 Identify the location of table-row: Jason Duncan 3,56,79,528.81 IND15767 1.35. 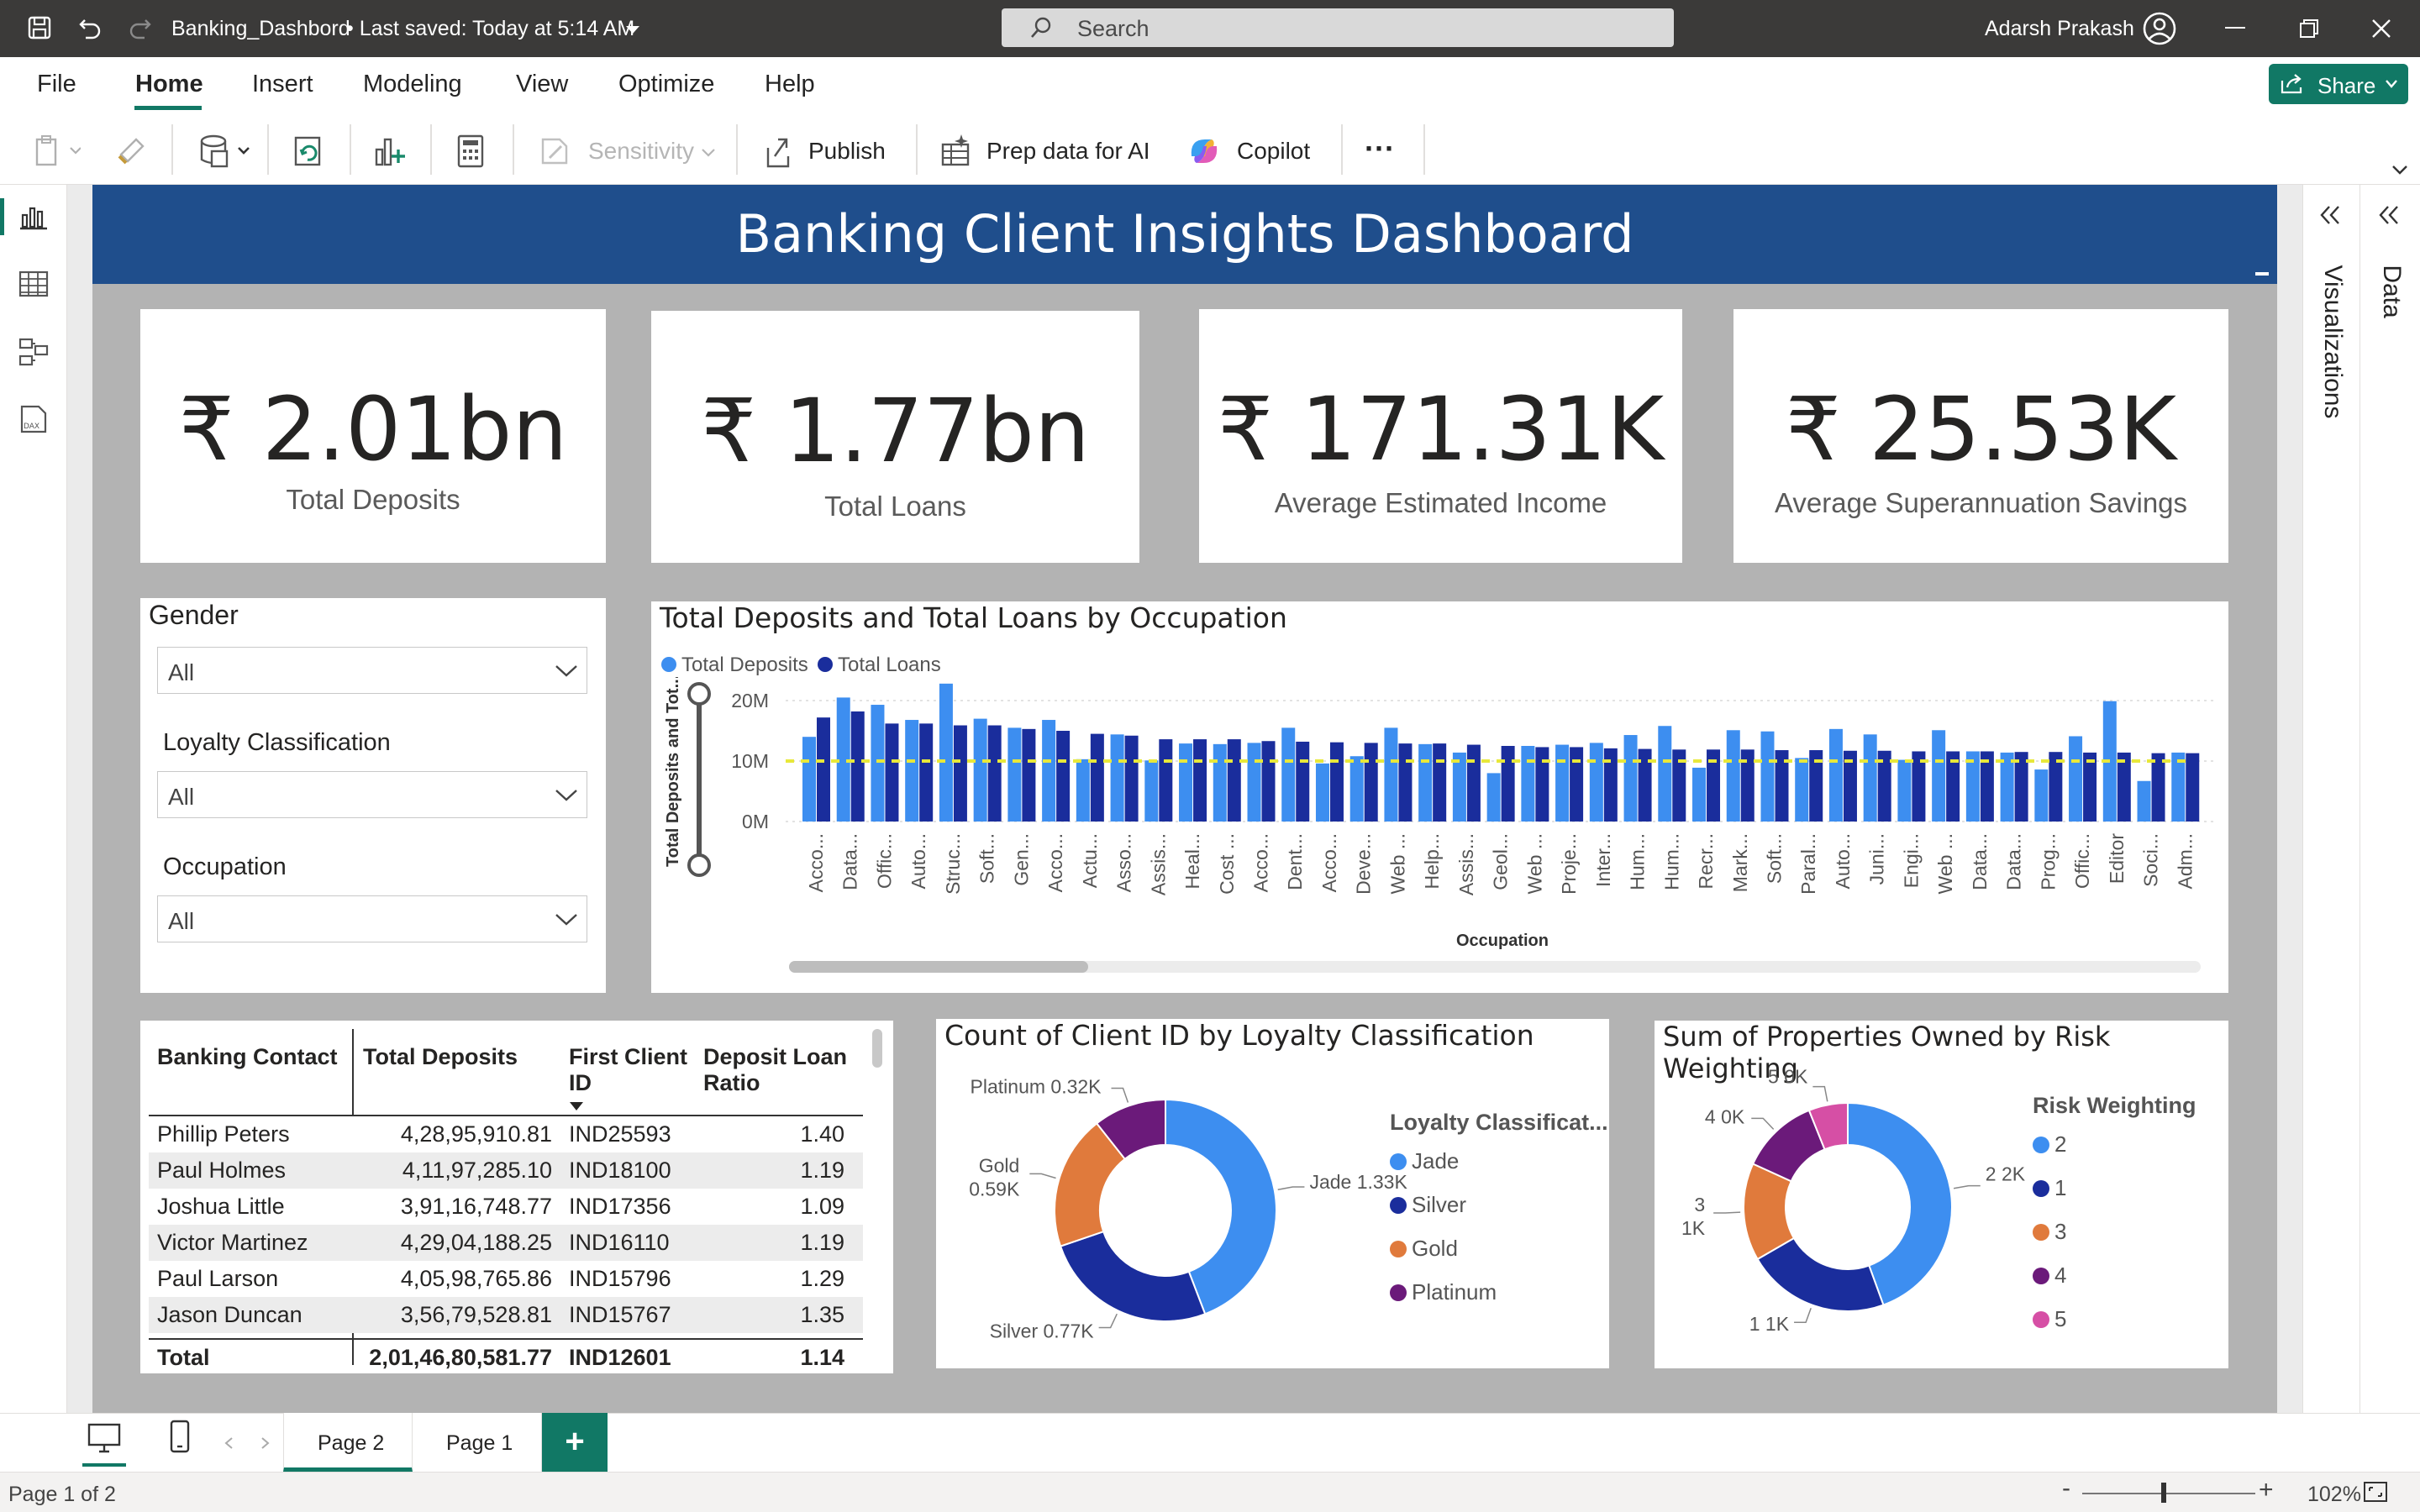
(506, 1315).